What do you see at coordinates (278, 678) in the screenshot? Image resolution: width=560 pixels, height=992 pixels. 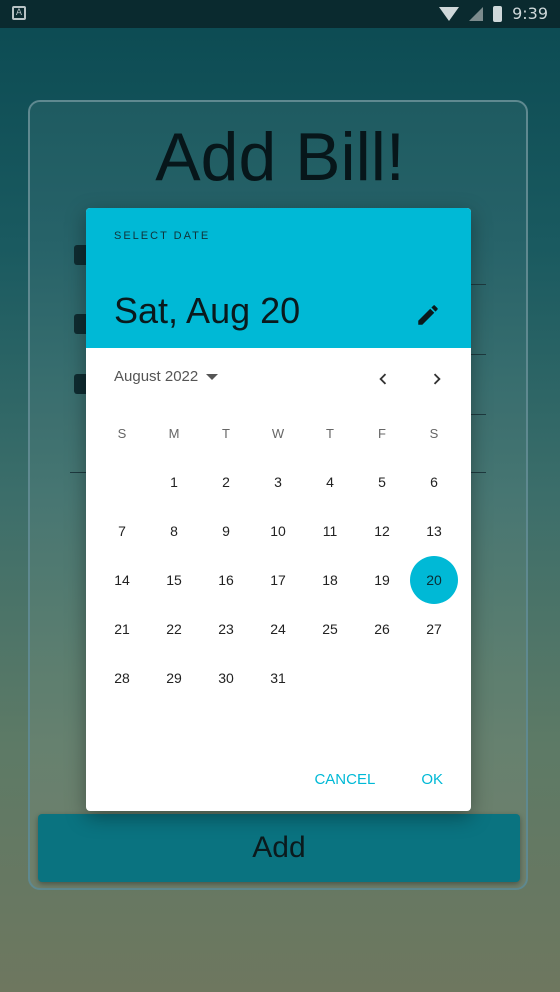 I see `calendar-day: 31` at bounding box center [278, 678].